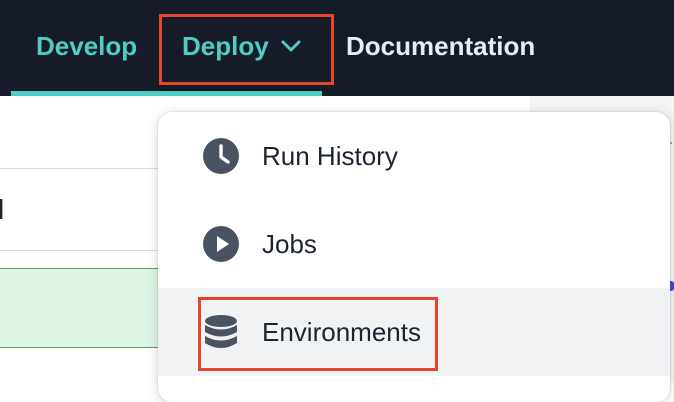 Image resolution: width=674 pixels, height=402 pixels. What do you see at coordinates (221, 156) in the screenshot?
I see `clock-icon` at bounding box center [221, 156].